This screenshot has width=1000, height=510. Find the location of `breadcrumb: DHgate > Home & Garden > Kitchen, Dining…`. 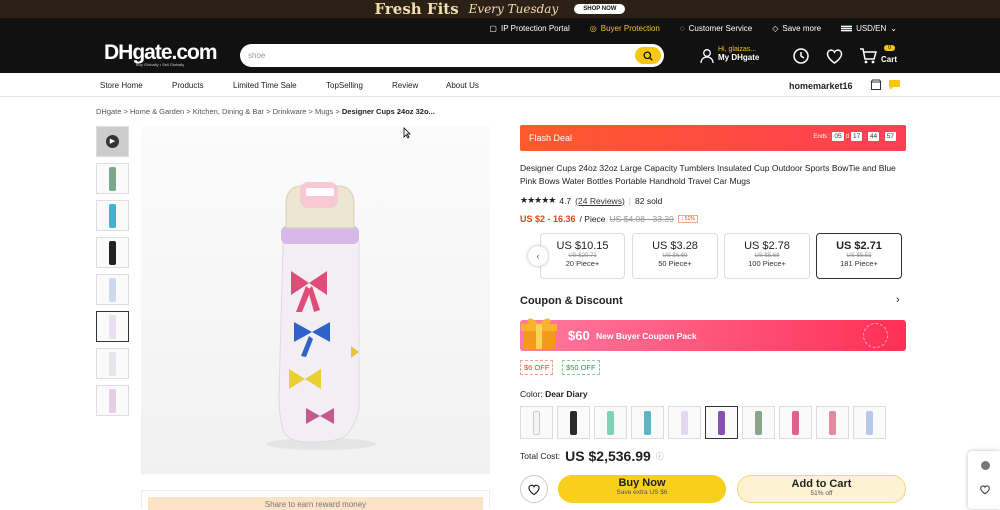

breadcrumb: DHgate > Home & Garden > Kitchen, Dining… is located at coordinates (265, 111).